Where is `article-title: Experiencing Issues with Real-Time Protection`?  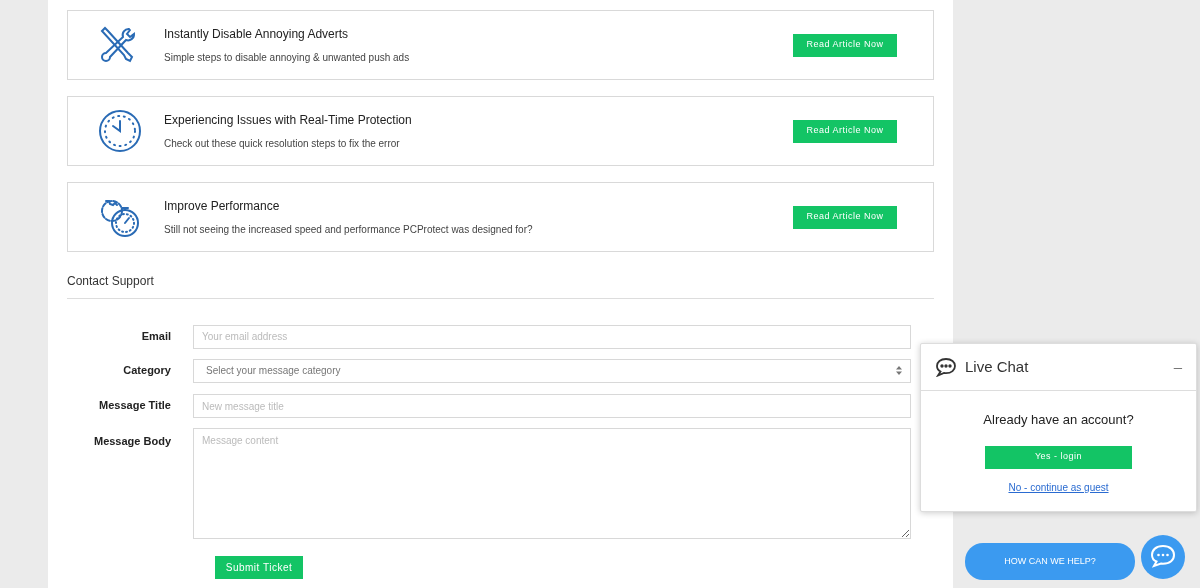 article-title: Experiencing Issues with Real-Time Protection is located at coordinates (288, 120).